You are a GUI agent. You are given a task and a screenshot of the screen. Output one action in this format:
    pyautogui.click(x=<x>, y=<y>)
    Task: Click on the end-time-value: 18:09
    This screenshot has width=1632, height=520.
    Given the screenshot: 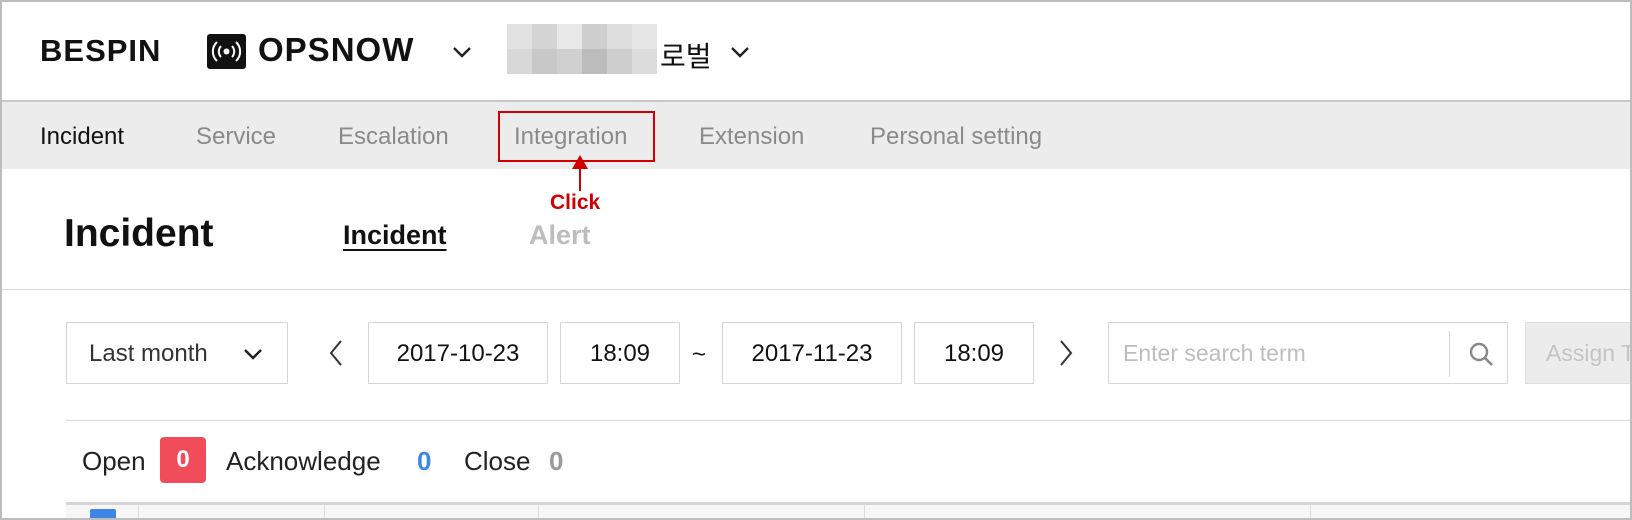 What is the action you would take?
    pyautogui.click(x=974, y=353)
    